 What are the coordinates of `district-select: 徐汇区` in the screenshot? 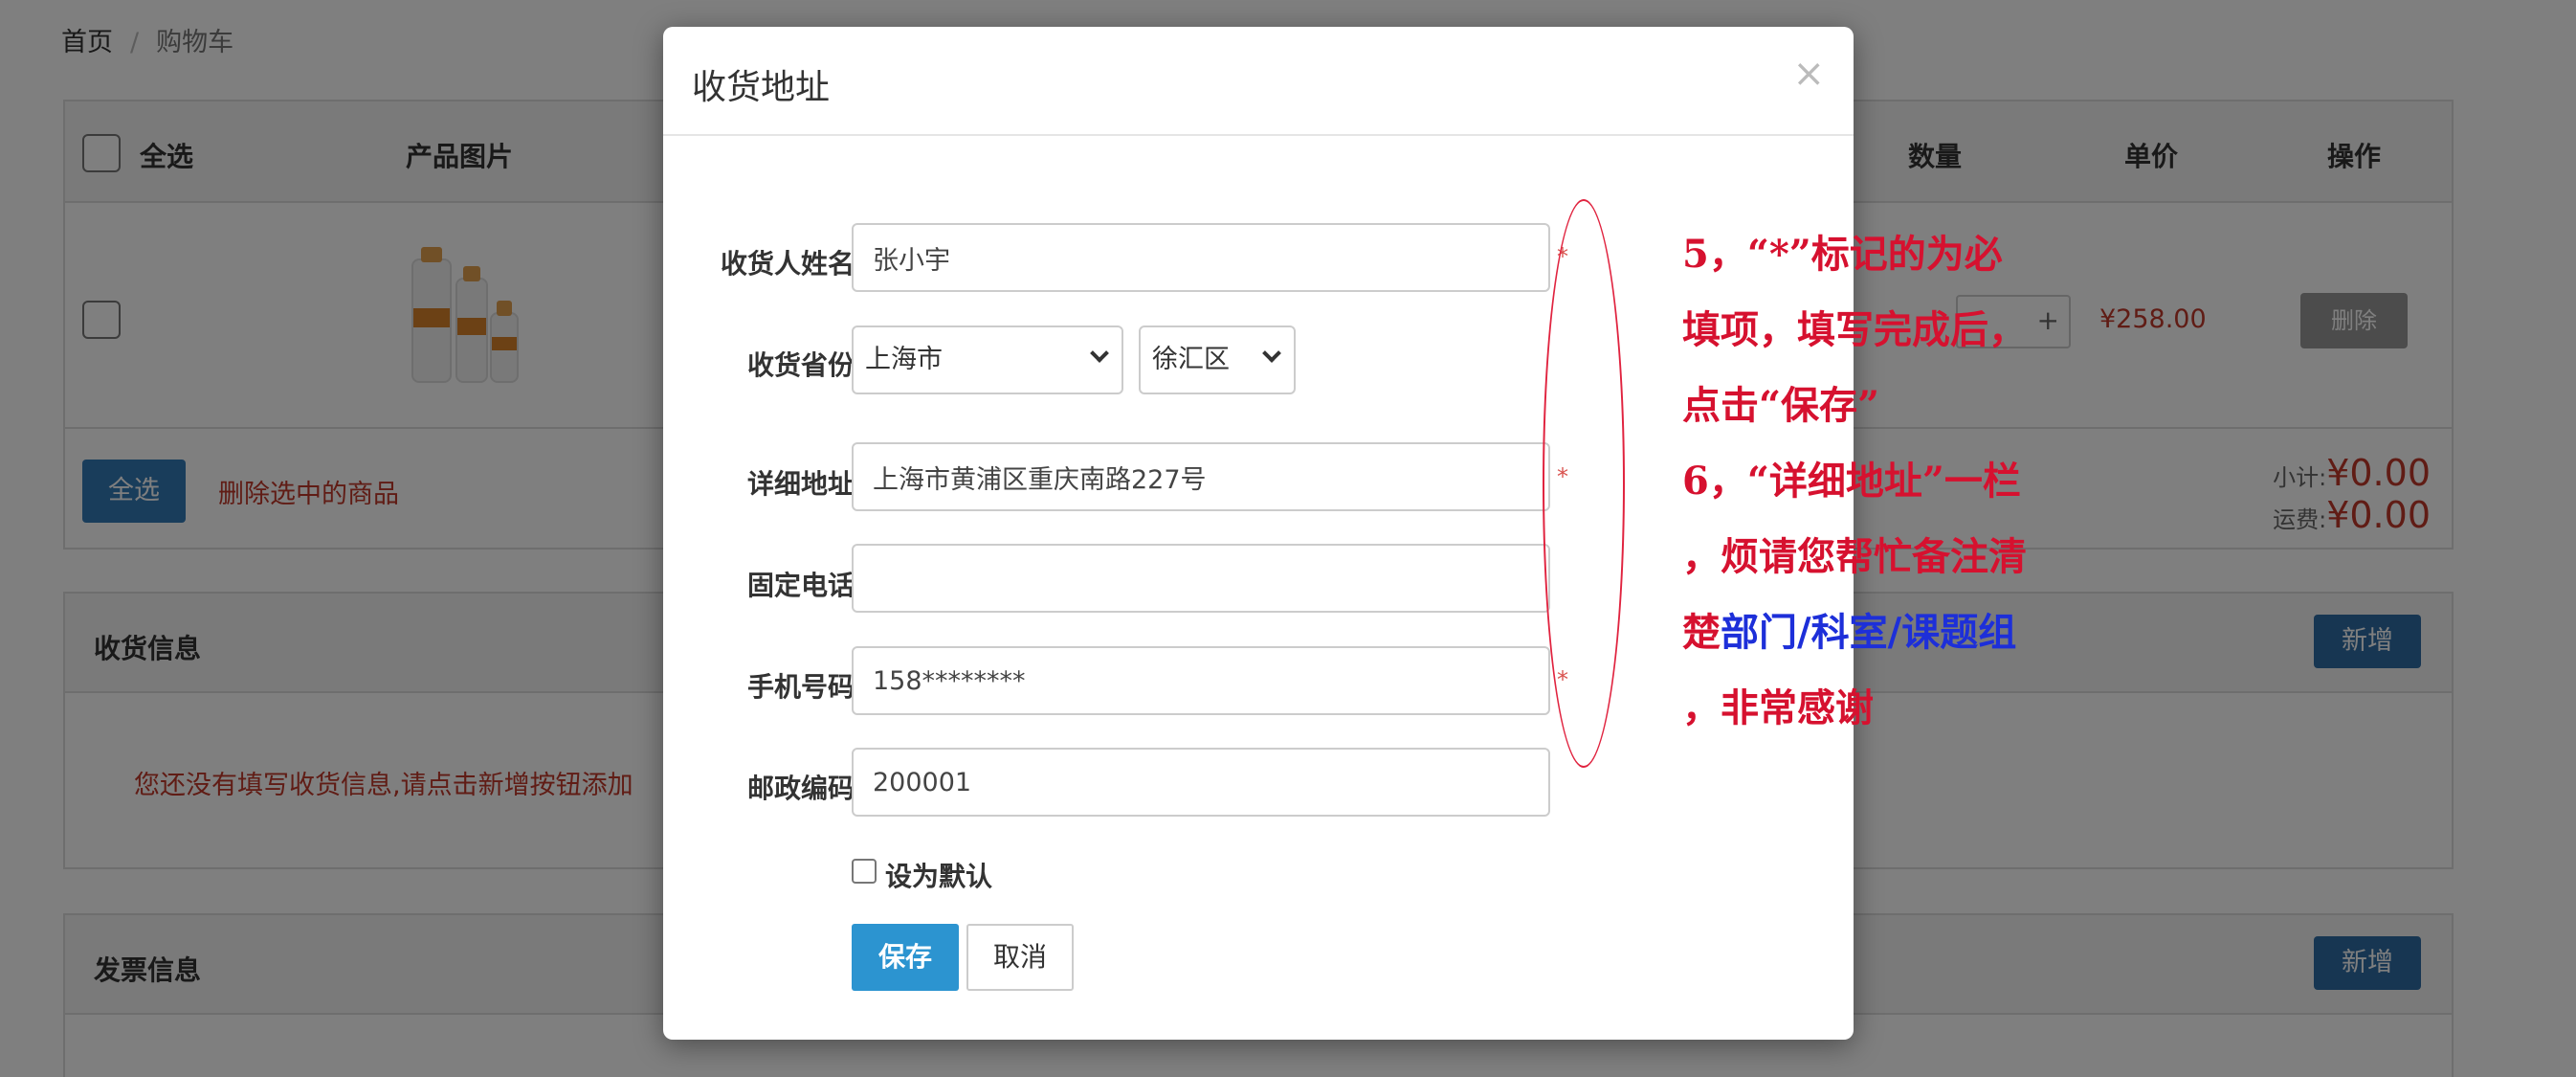 It's located at (1217, 359).